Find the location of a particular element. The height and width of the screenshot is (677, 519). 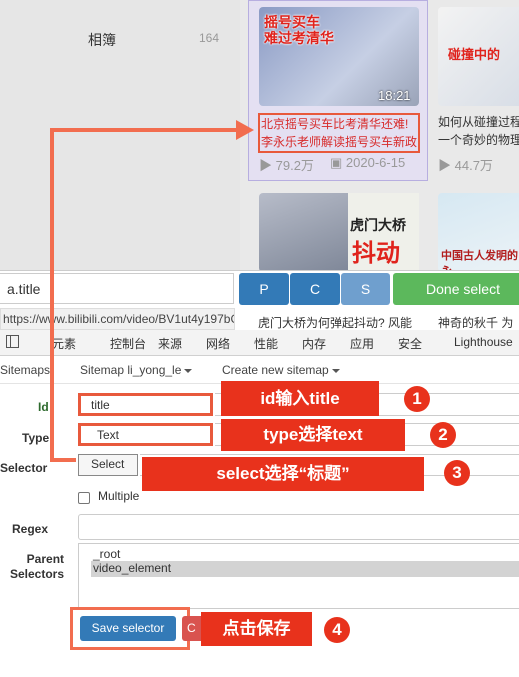

id-field: title is located at coordinates (145, 404).